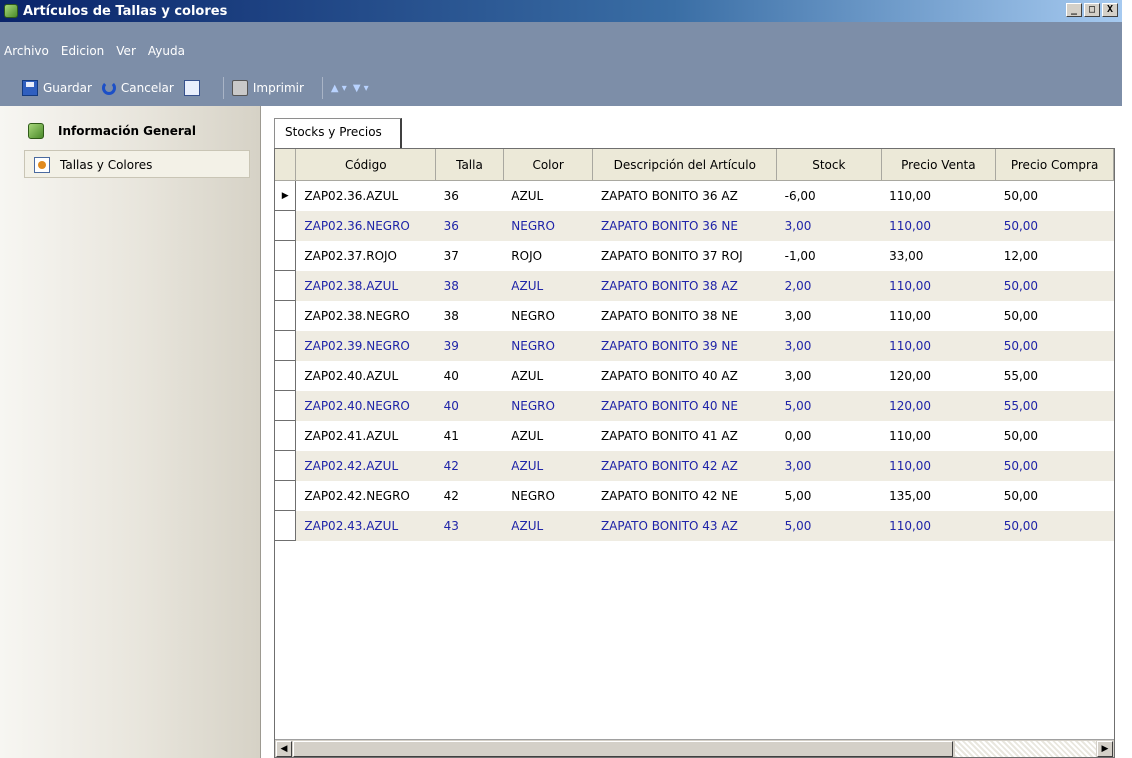 This screenshot has width=1132, height=758. Describe the element at coordinates (684, 525) in the screenshot. I see `cell-descripcion: ZAPATO BONITO 43 AZ` at that location.